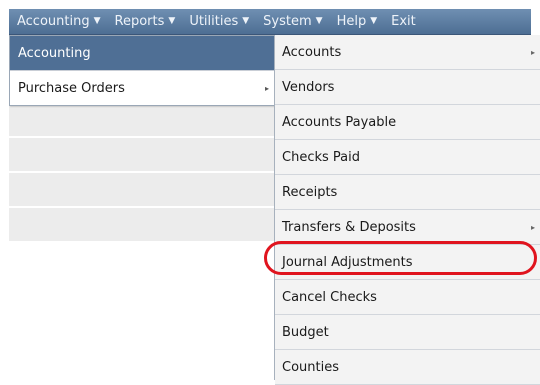 The image size is (540, 385). I want to click on menu-system-label: System, so click(287, 21).